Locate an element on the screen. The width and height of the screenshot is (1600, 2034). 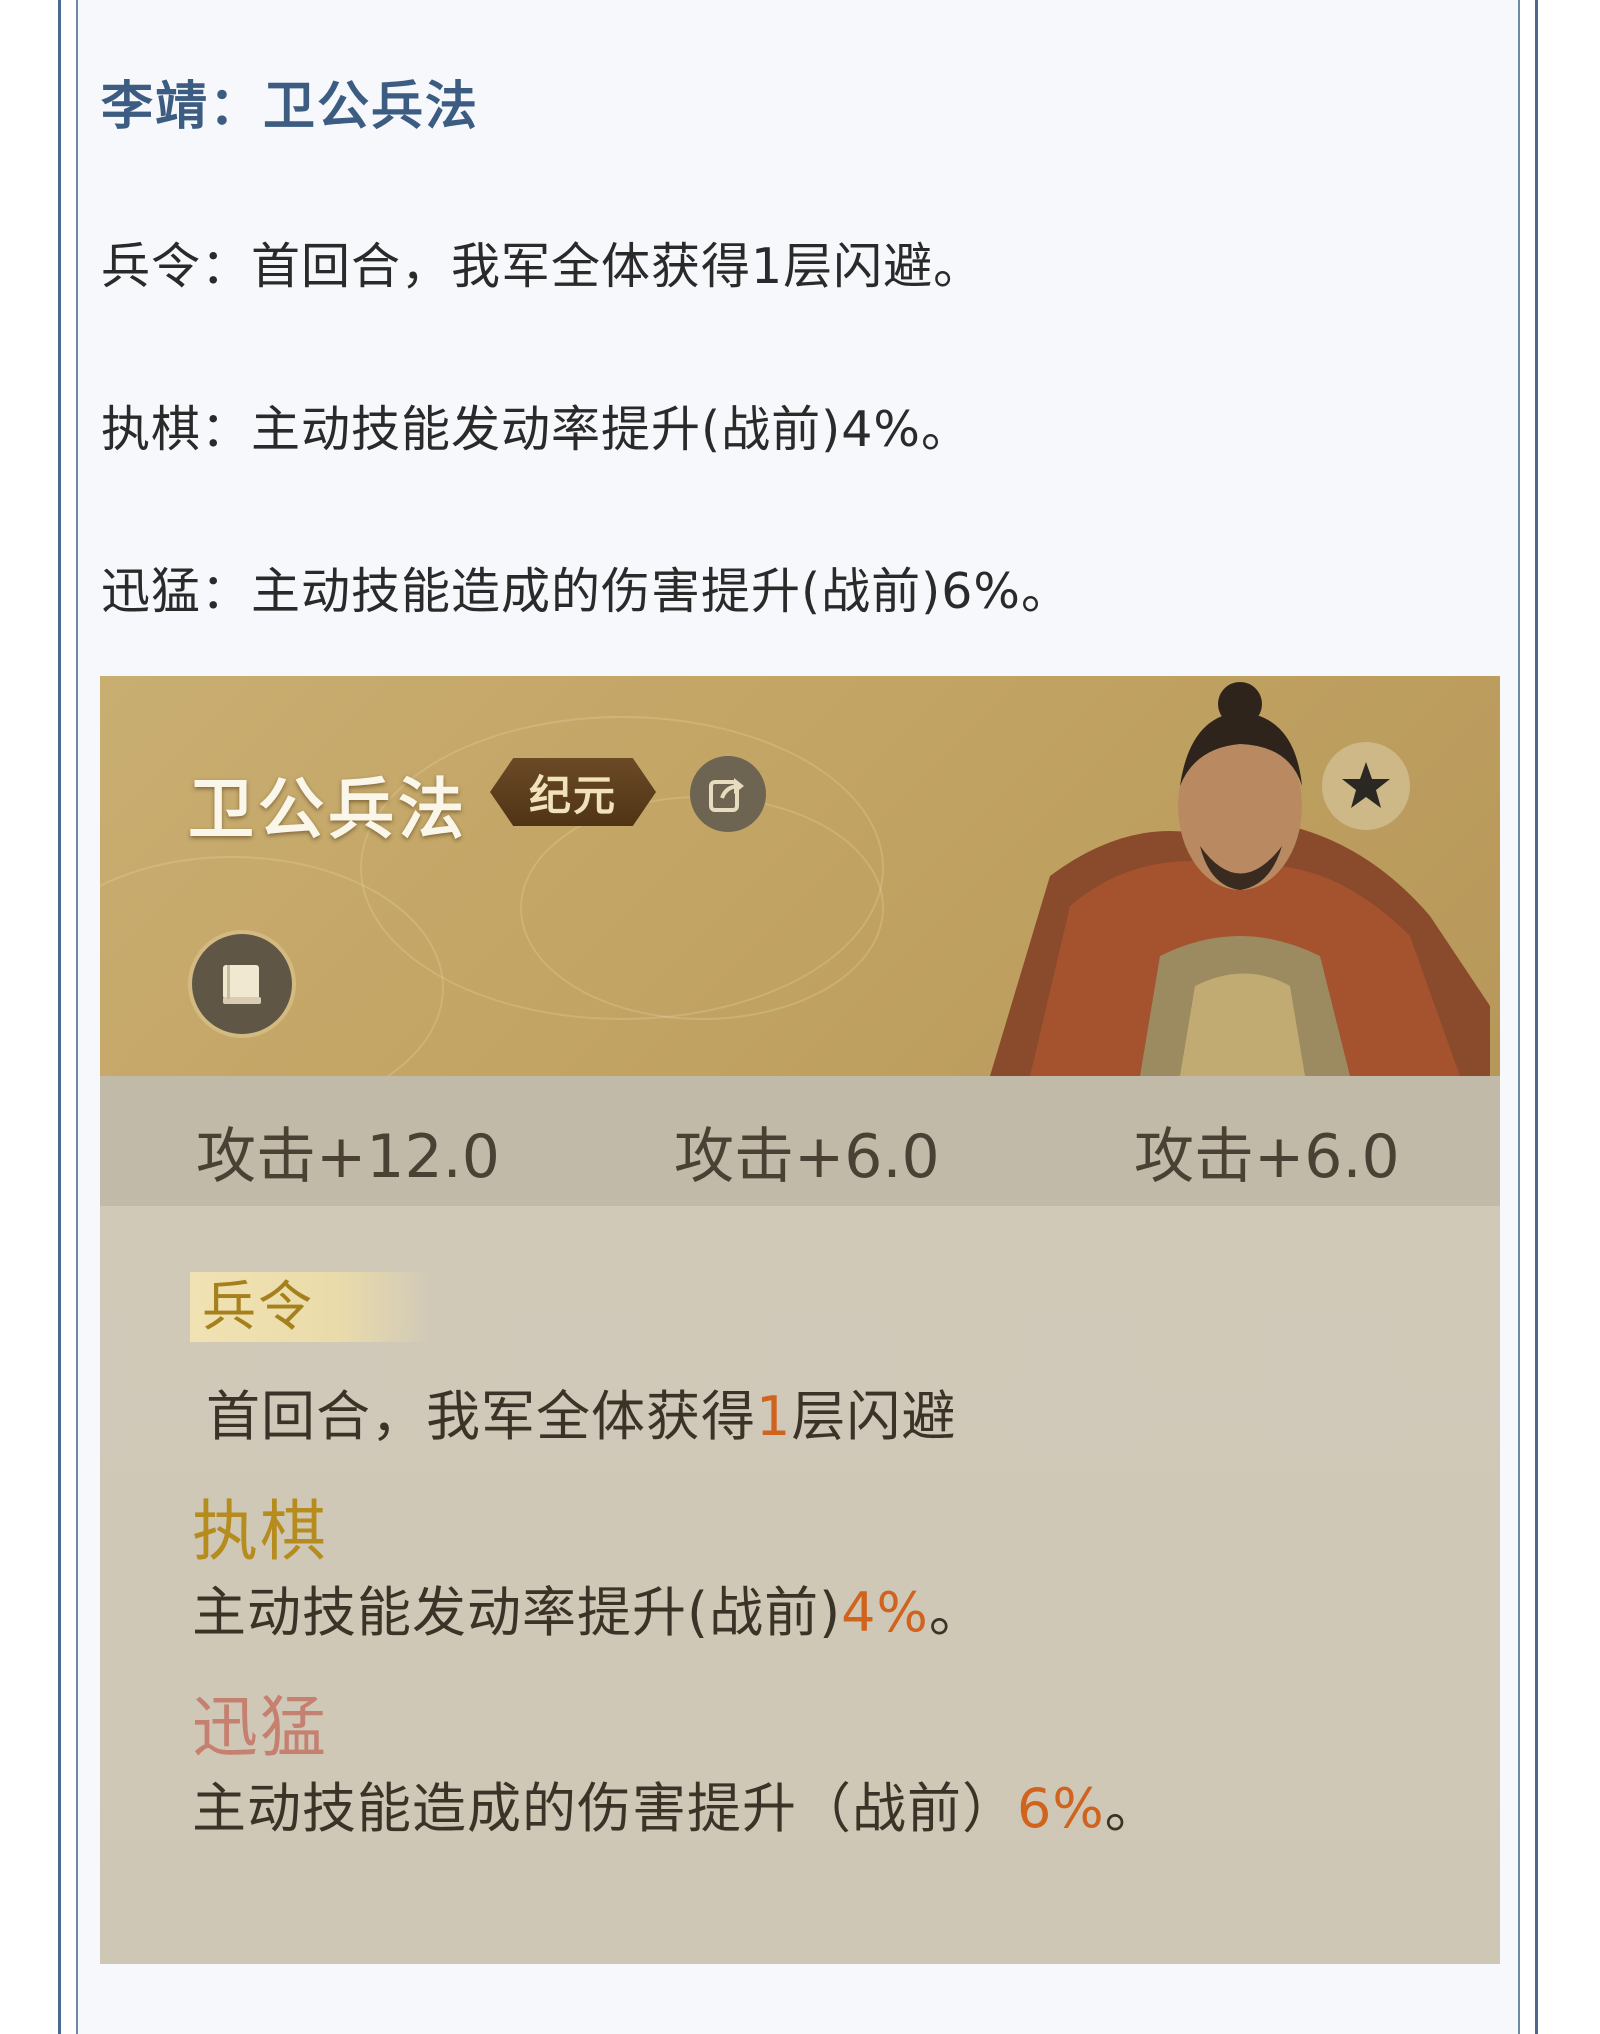
star-icon is located at coordinates (1366, 785).